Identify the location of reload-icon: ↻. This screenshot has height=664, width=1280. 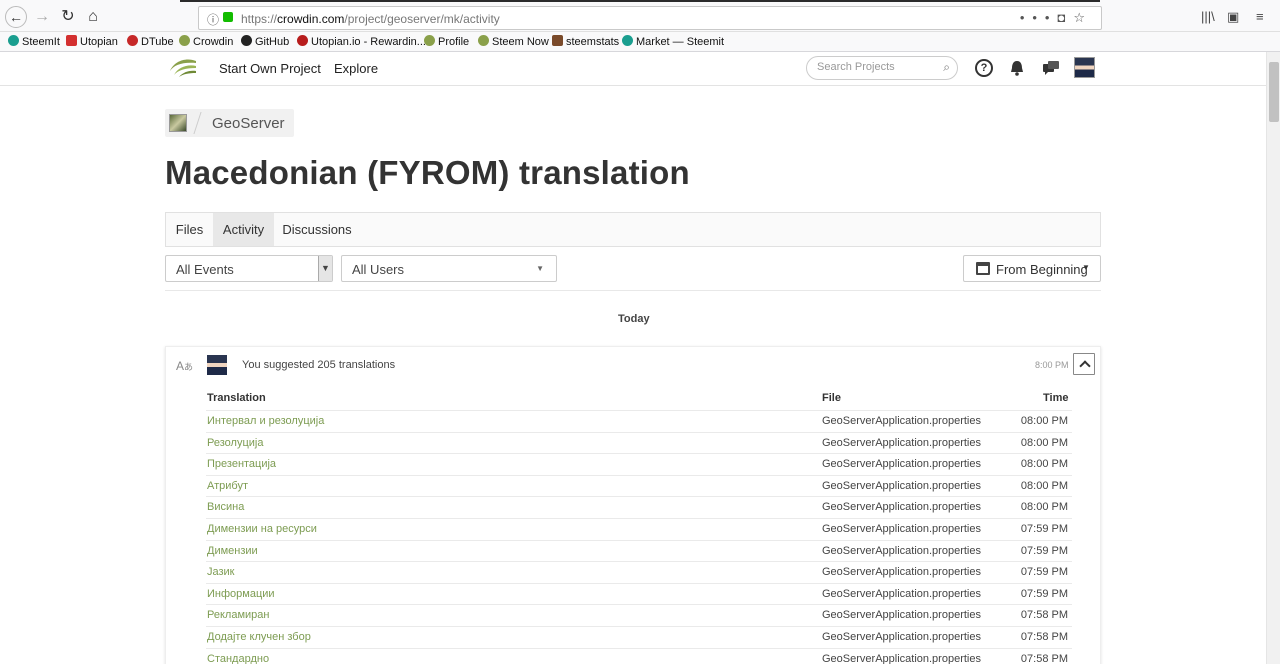
(68, 17).